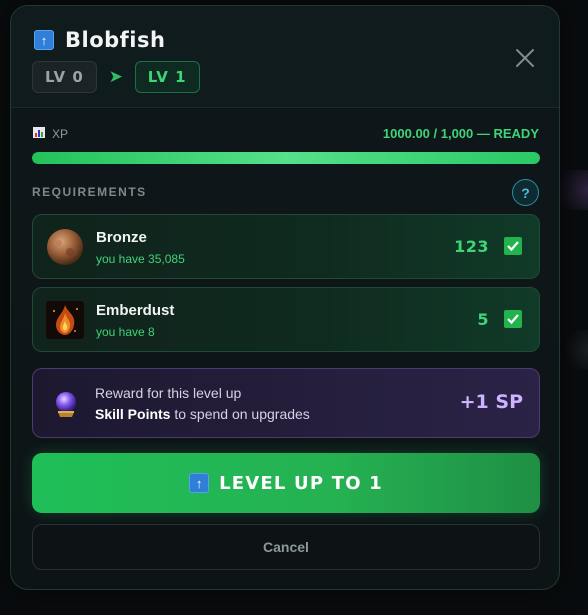 The width and height of the screenshot is (588, 615). Describe the element at coordinates (286, 246) in the screenshot. I see `requirement-item: Bronze you have 35,085 123` at that location.